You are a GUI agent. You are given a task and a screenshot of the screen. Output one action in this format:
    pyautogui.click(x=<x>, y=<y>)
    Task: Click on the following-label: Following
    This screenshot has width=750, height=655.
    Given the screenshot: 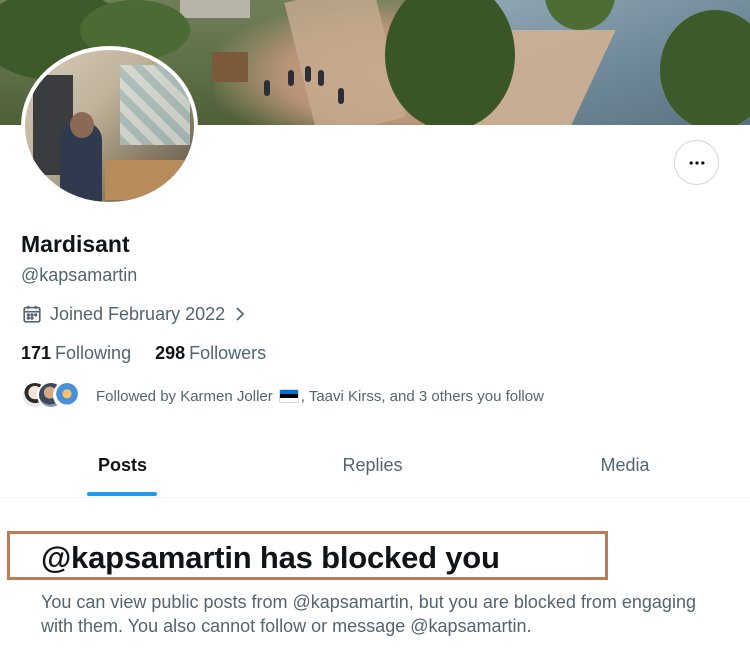 What is the action you would take?
    pyautogui.click(x=93, y=353)
    